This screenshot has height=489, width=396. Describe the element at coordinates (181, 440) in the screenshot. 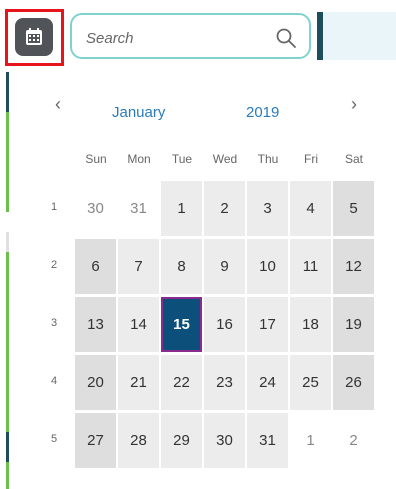

I see `calendar-day: 29` at that location.